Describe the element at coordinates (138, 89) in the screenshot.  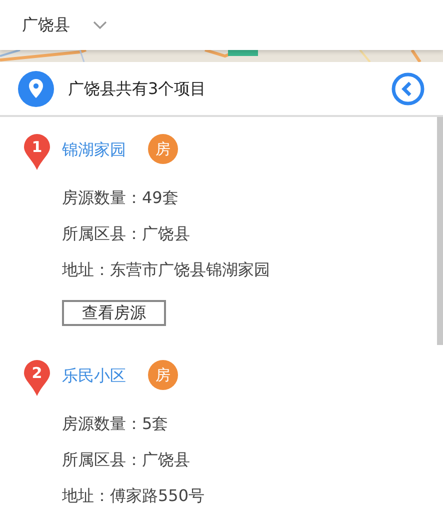
I see `summary-text: 广饶县共有3个项目` at that location.